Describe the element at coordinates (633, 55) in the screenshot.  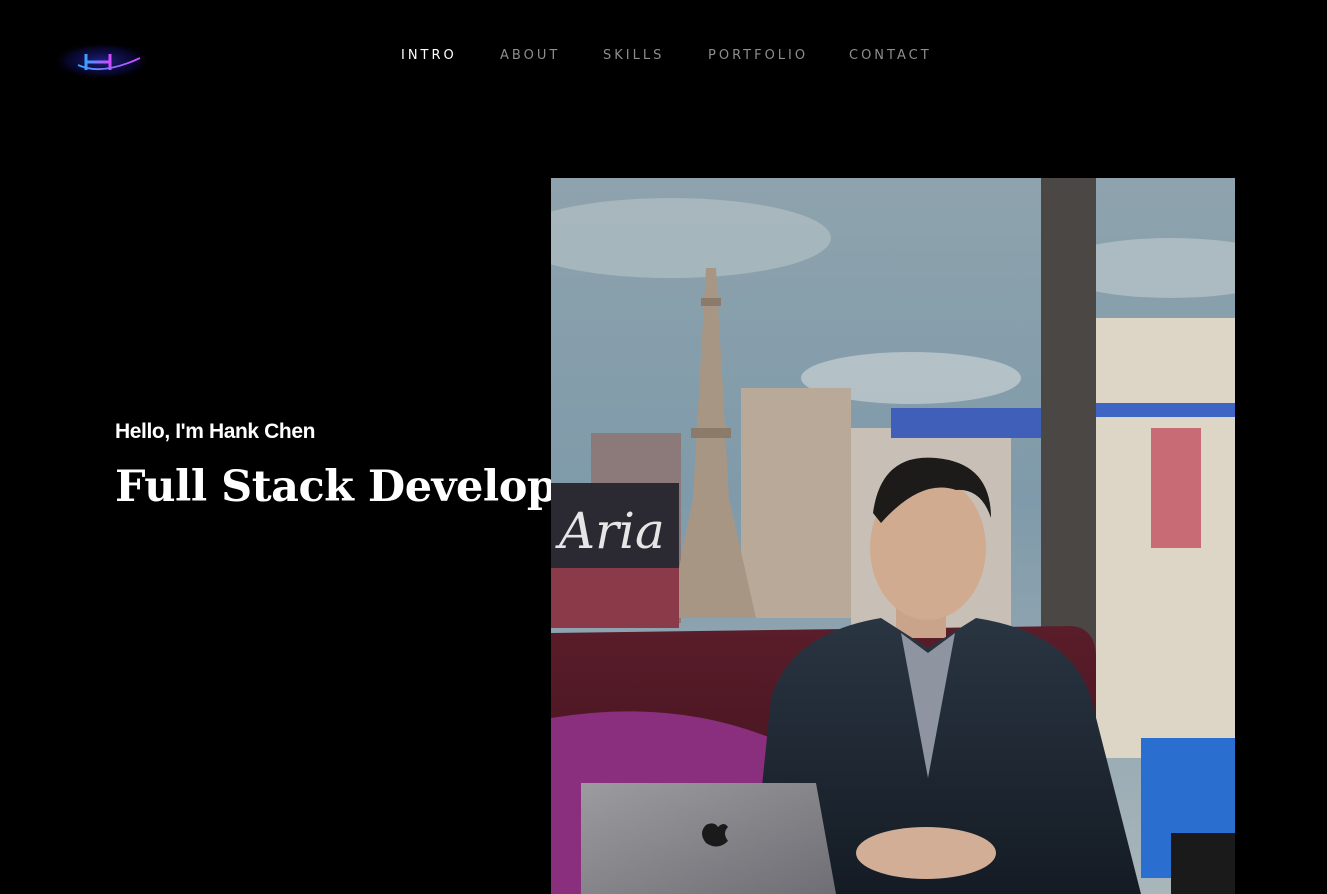
I see `nav-skills: SKILLS` at that location.